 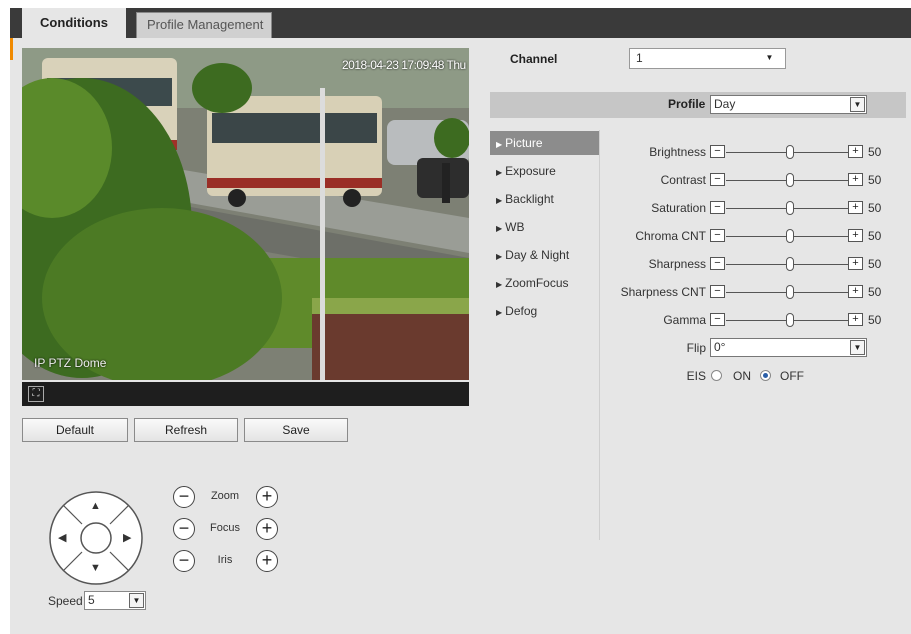 I want to click on speed-label: Speed, so click(x=65, y=601).